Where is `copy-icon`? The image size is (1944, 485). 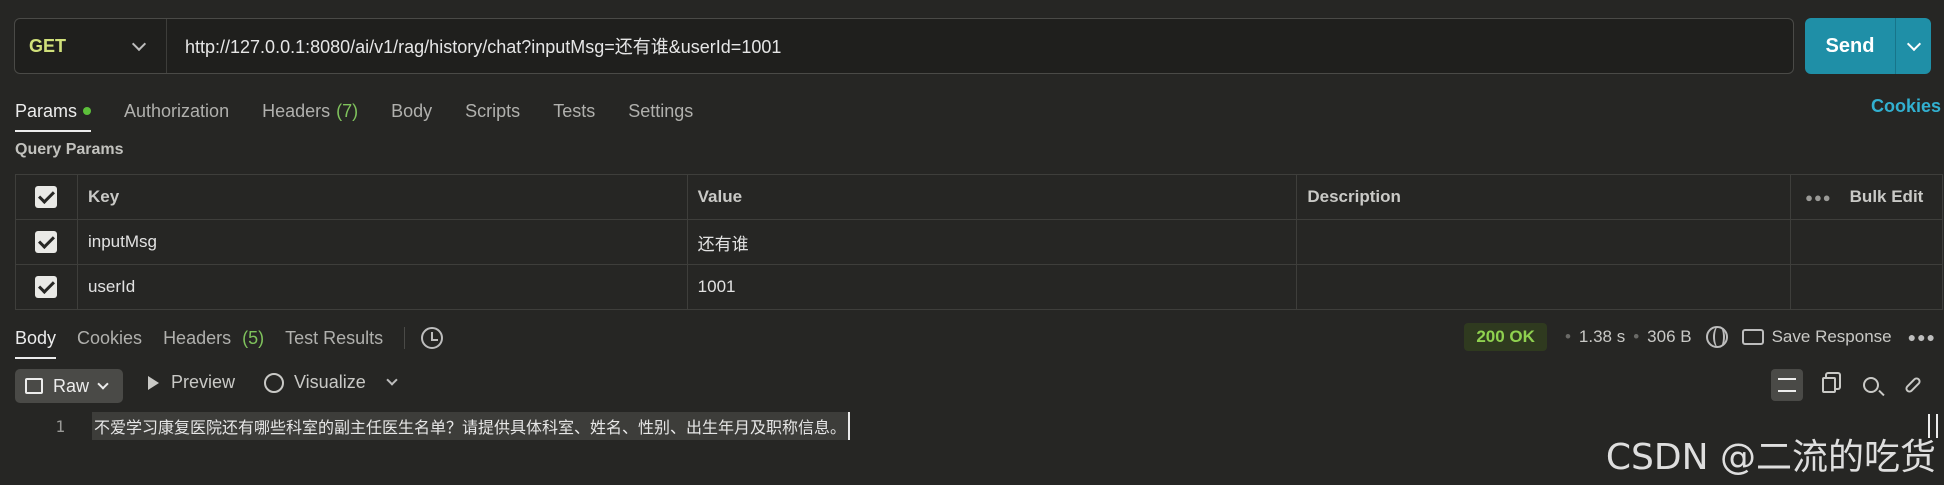 copy-icon is located at coordinates (1829, 385).